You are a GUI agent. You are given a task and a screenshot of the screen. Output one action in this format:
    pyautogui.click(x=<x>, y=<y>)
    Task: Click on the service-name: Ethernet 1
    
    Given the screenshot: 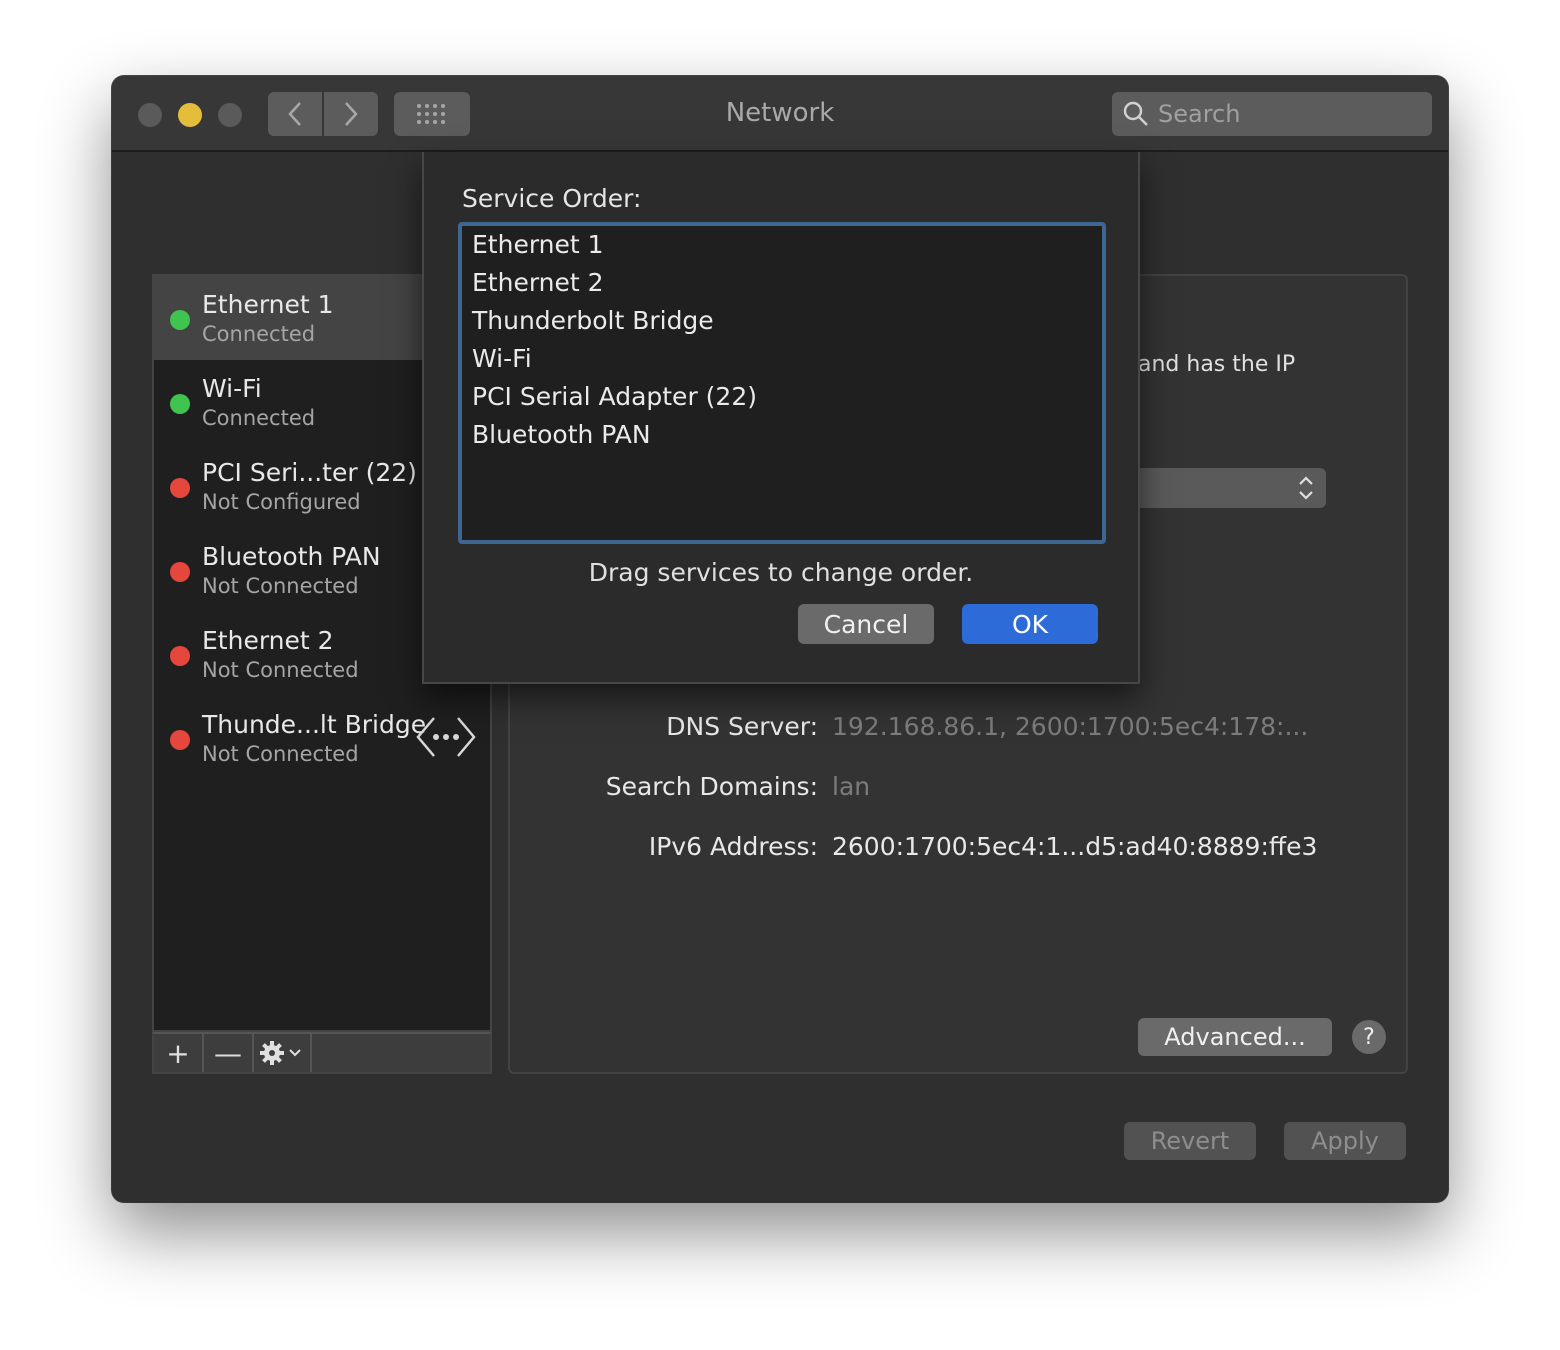 What is the action you would take?
    pyautogui.click(x=268, y=304)
    